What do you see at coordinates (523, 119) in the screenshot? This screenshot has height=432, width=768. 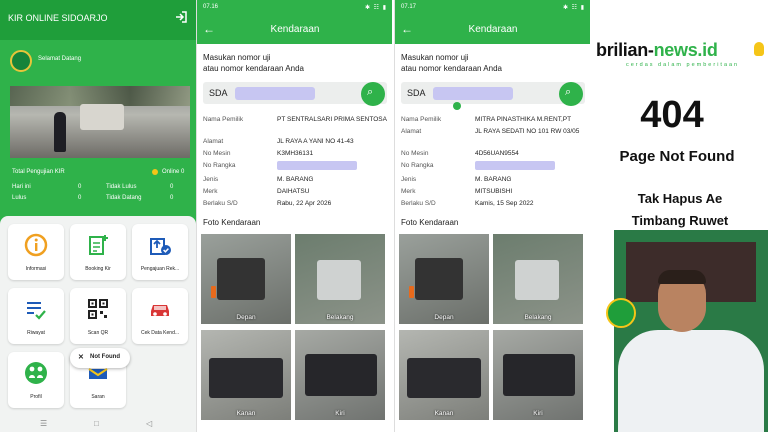 I see `info-value: MITRA PINASTHIKA M.RENT,PT` at bounding box center [523, 119].